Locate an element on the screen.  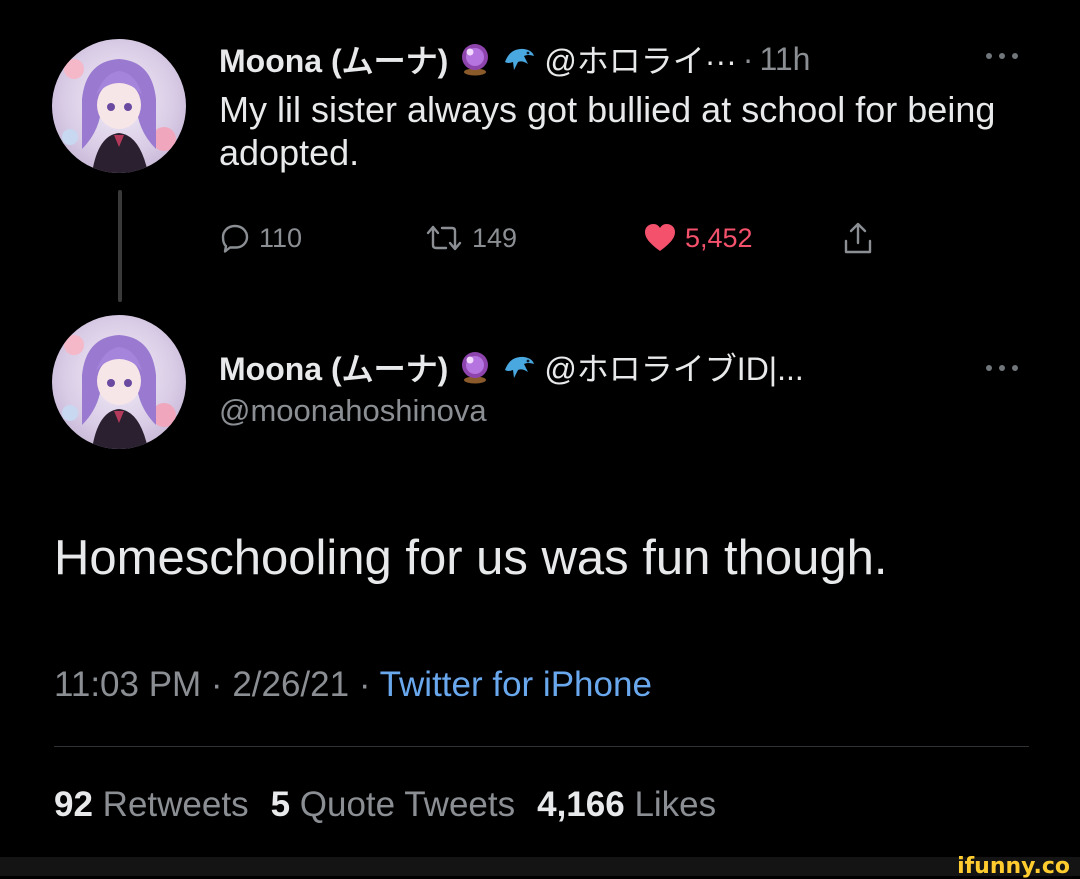
watermark-text: ifunny.co is located at coordinates (1013, 866).